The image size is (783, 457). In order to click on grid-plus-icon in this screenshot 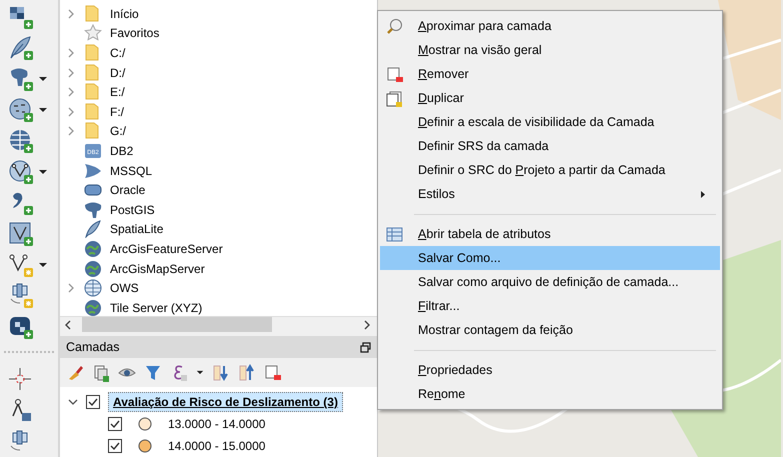, I will do `click(21, 17)`.